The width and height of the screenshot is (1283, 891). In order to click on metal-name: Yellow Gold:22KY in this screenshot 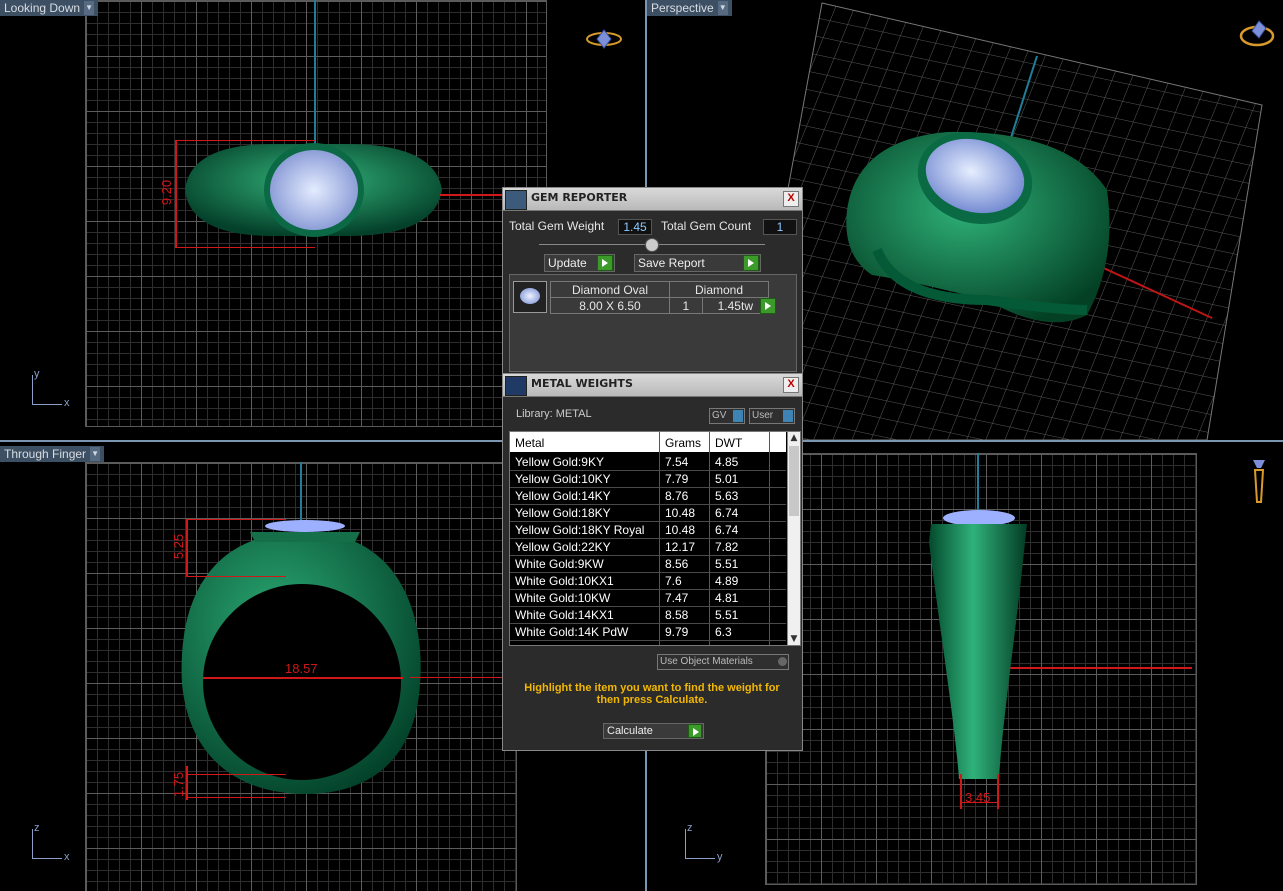, I will do `click(563, 547)`.